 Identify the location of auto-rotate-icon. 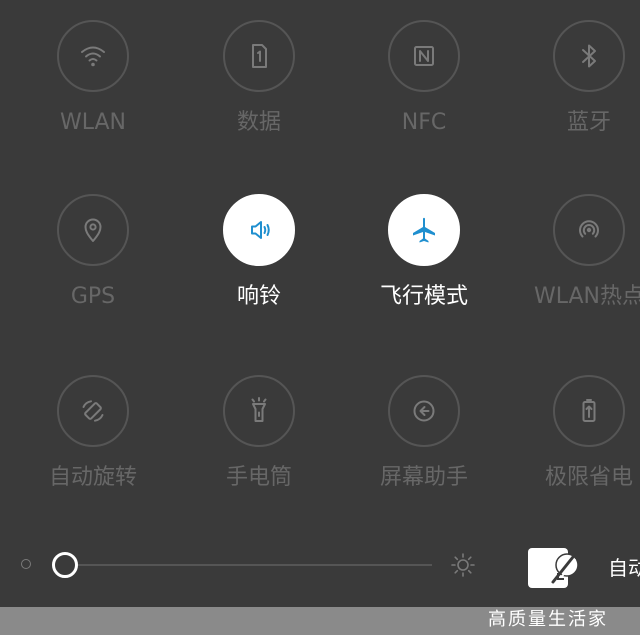
(93, 411).